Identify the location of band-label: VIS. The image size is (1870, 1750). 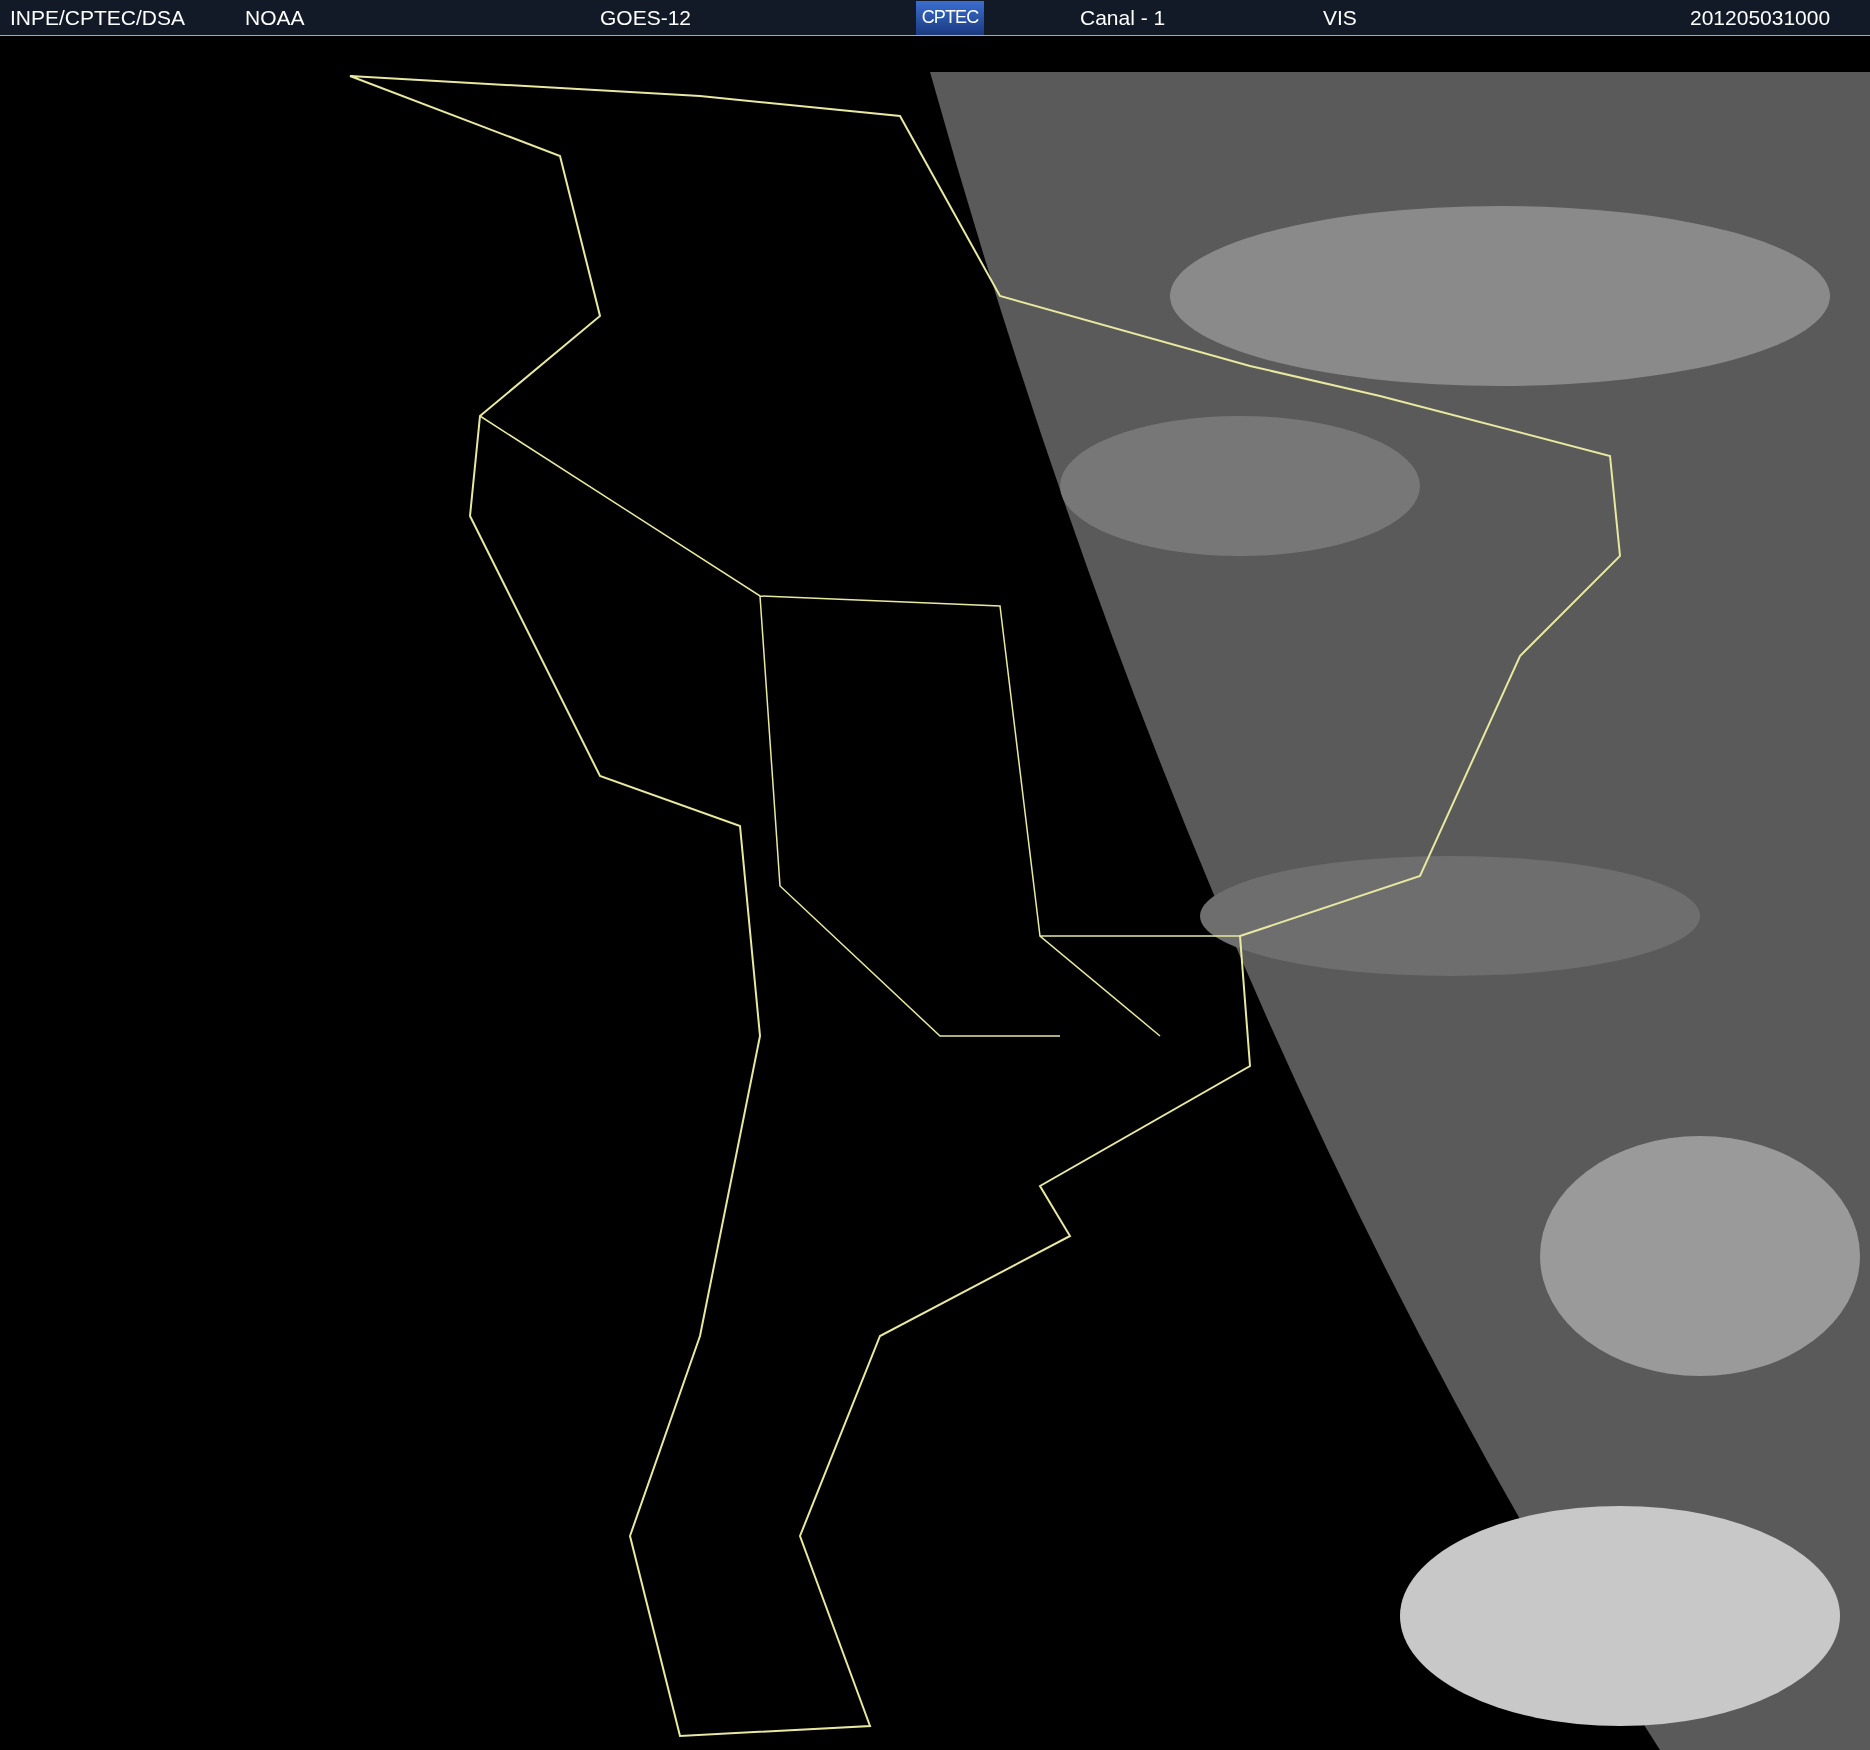
(1340, 17).